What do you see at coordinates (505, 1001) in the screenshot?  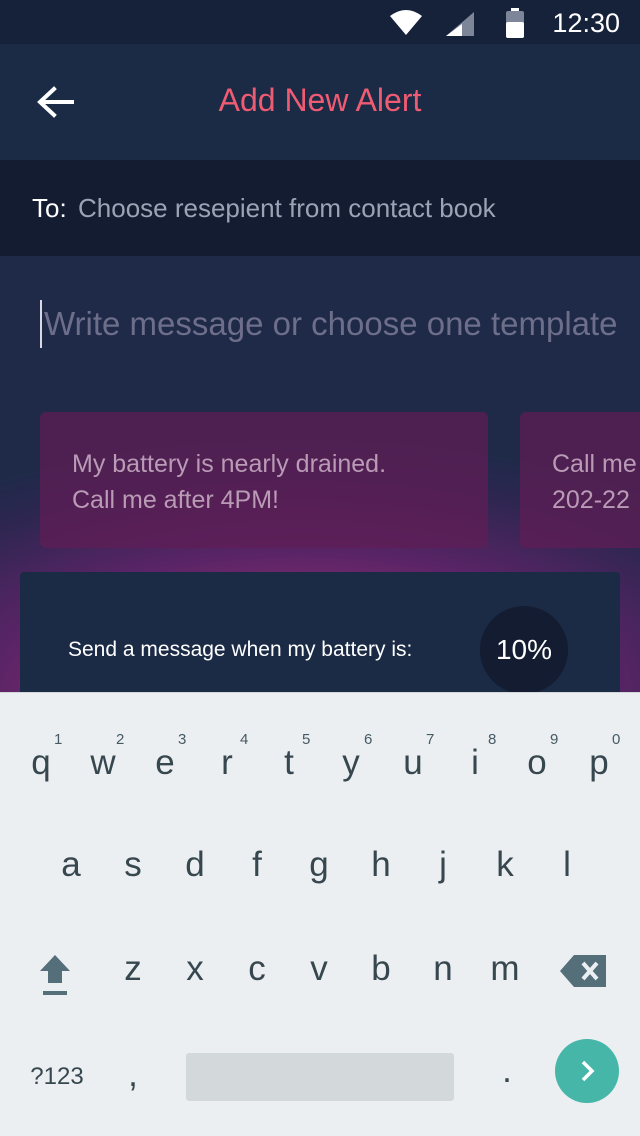 I see `key-m: m` at bounding box center [505, 1001].